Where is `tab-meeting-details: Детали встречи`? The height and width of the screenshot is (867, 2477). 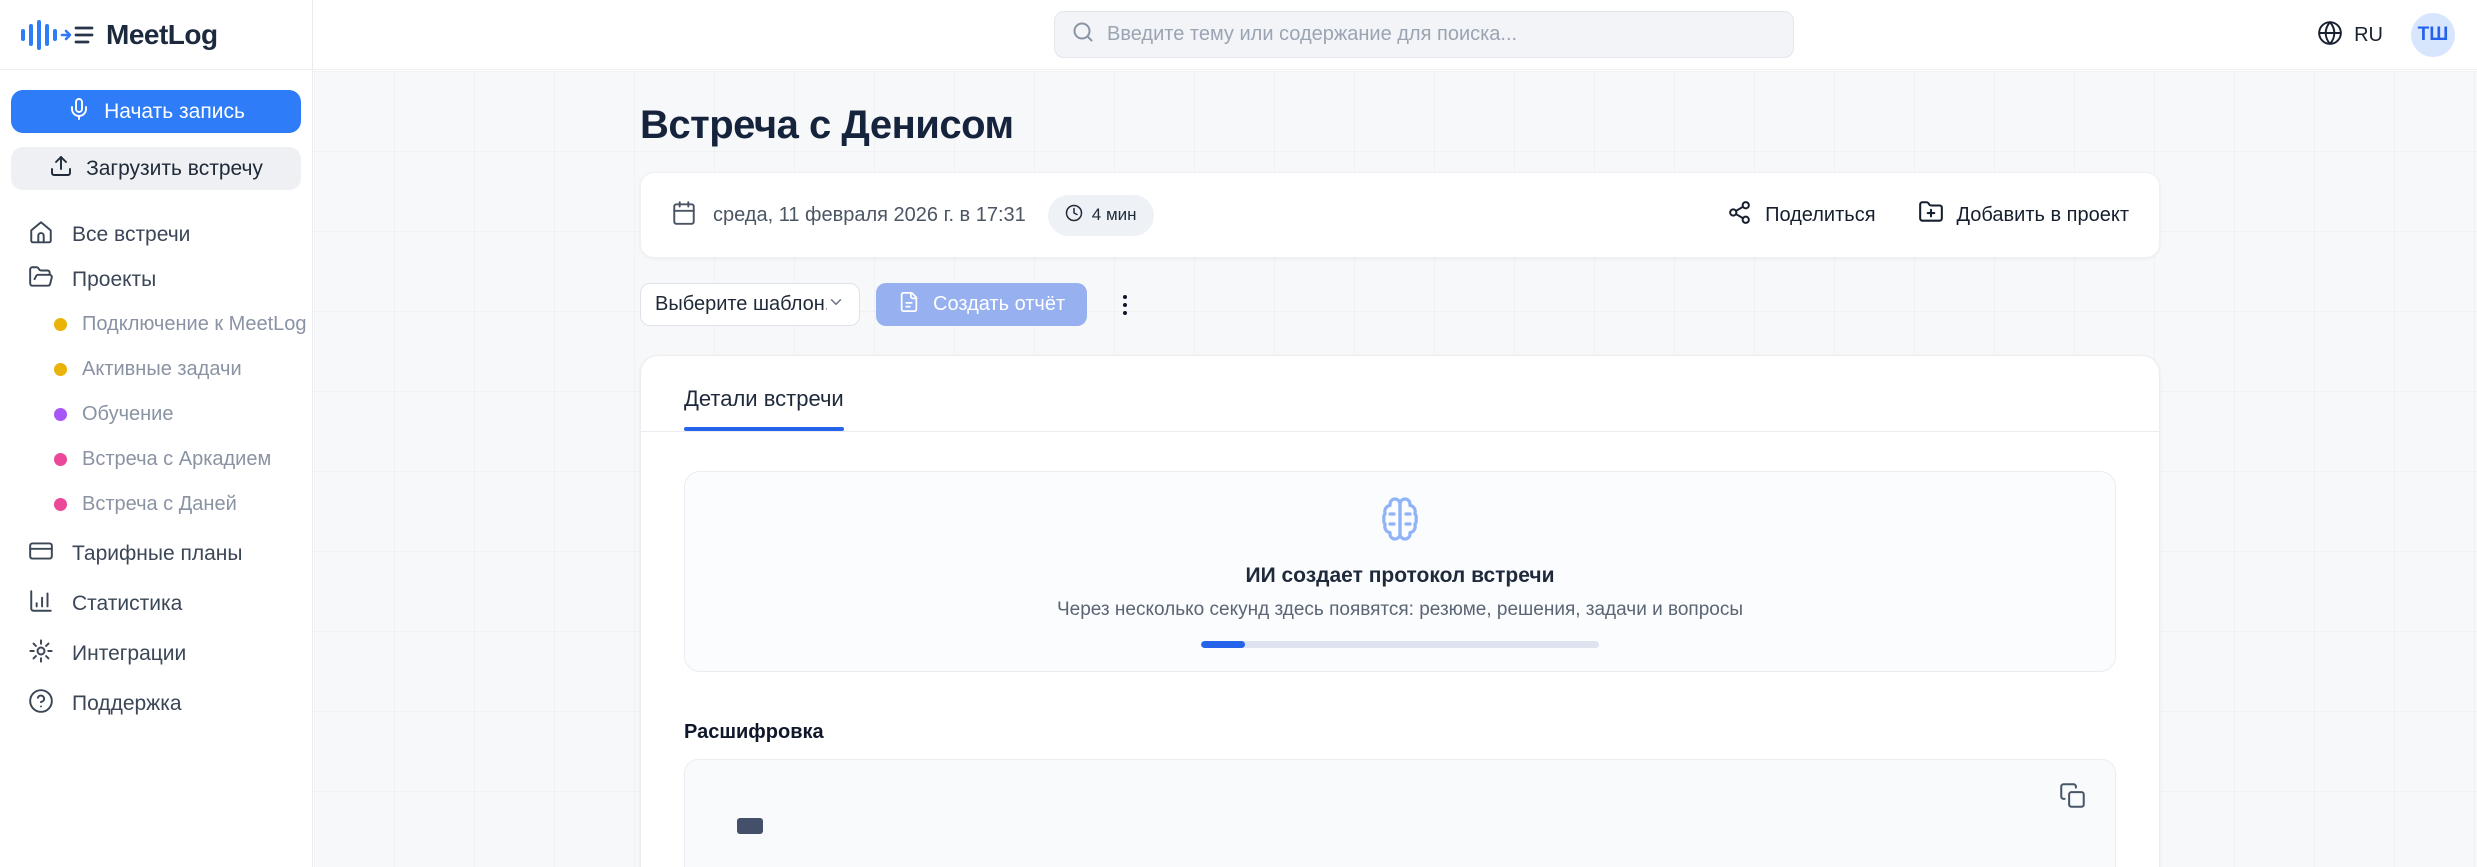
tab-meeting-details: Детали встречи is located at coordinates (764, 408).